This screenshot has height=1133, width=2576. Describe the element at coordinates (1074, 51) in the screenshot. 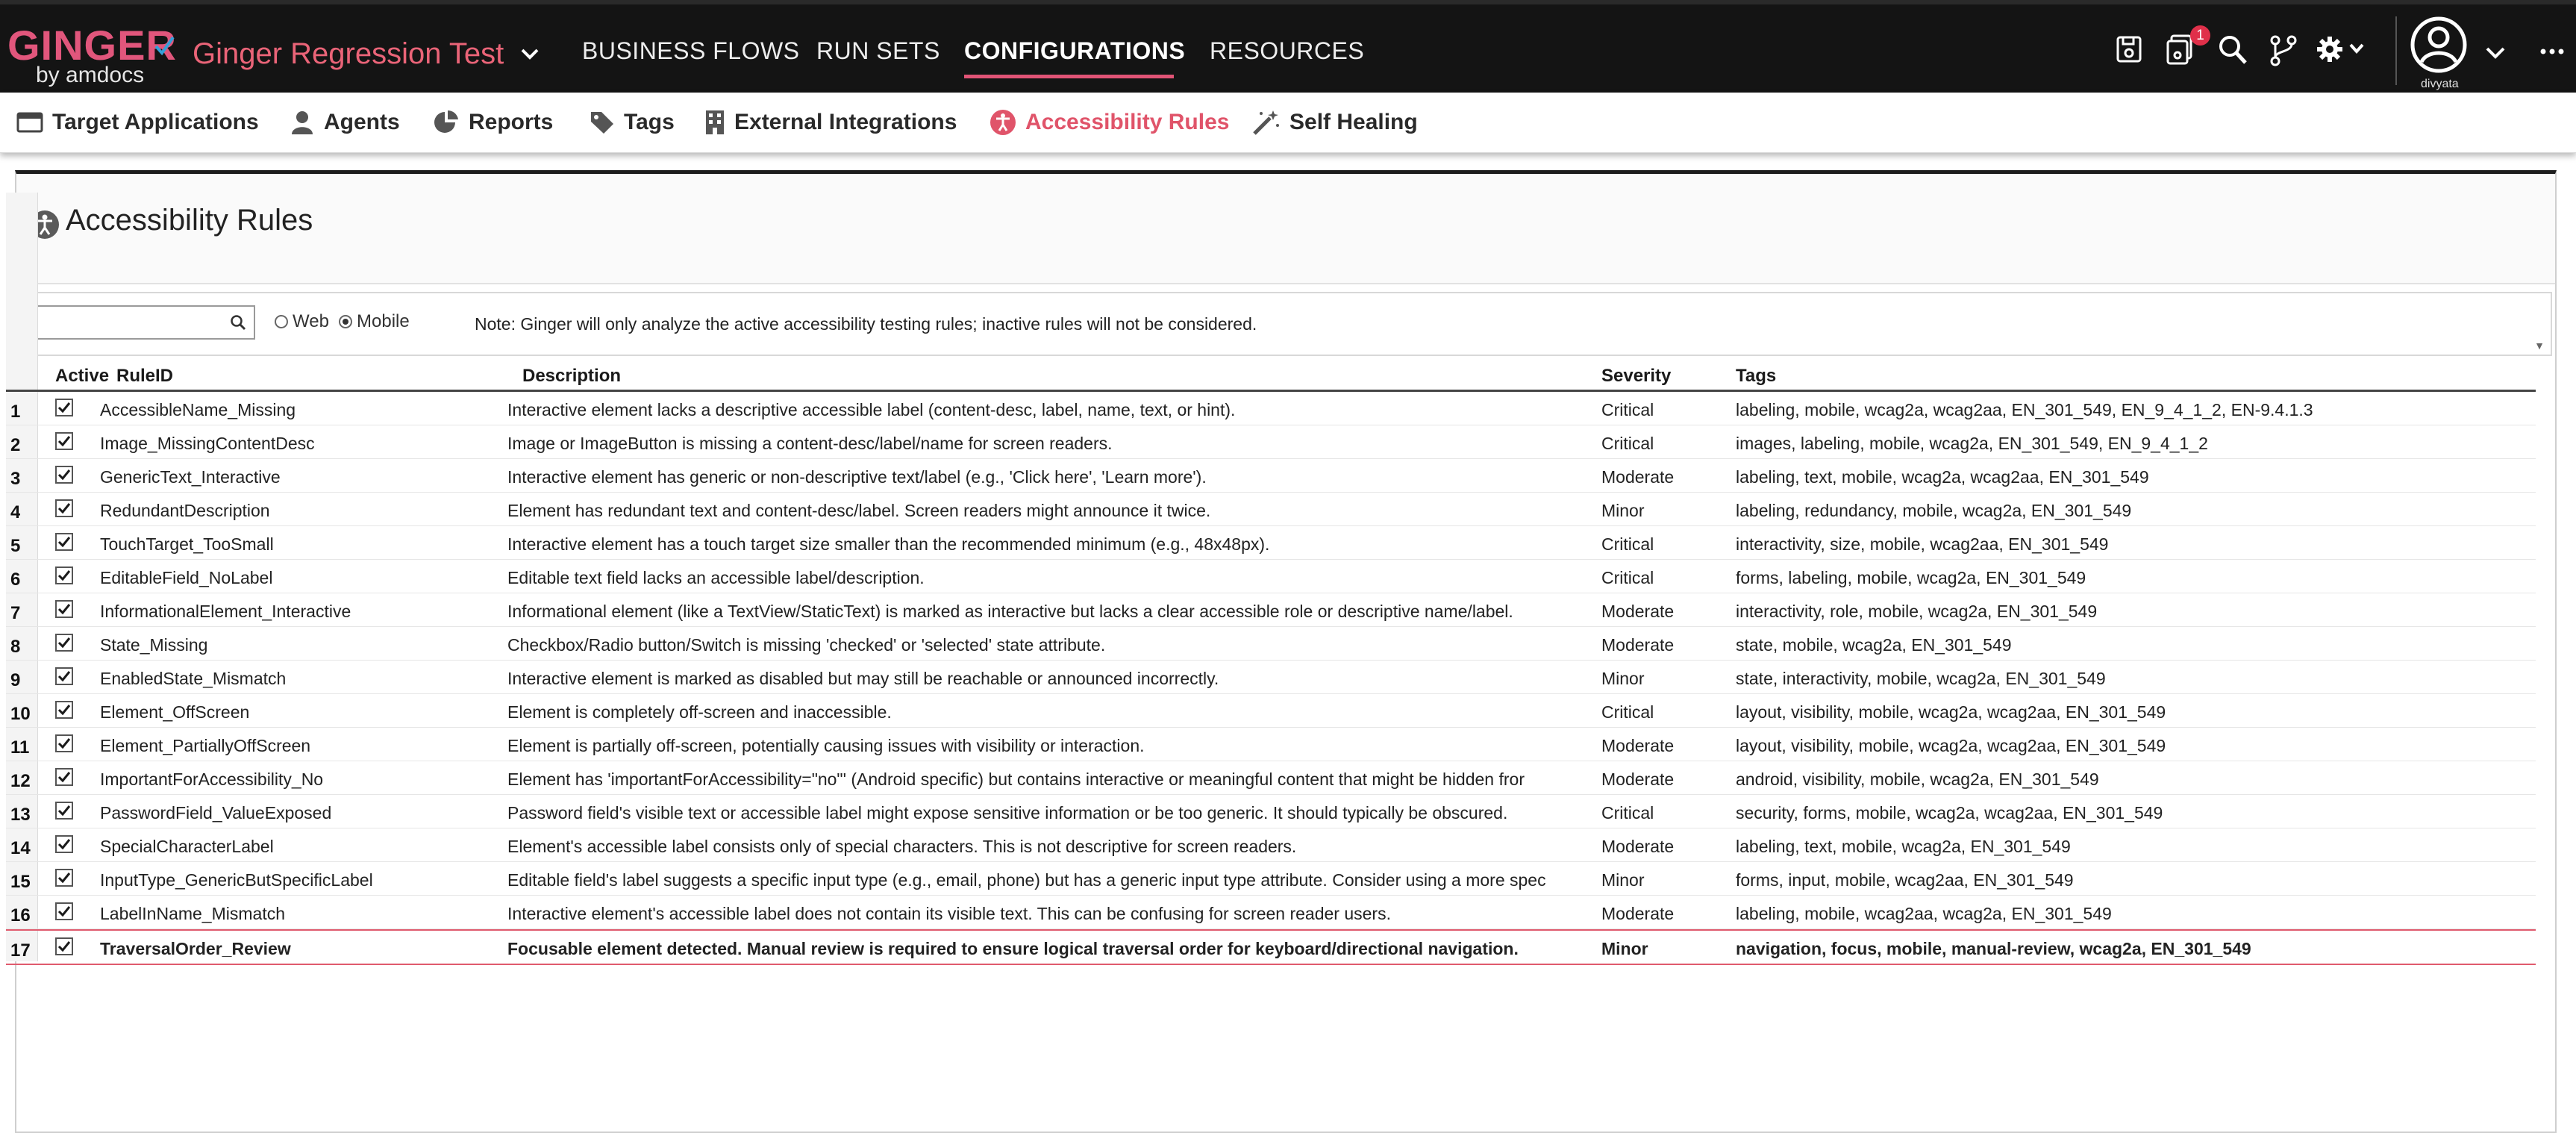

I see `nav-configurations: CONFIGURATIONS` at that location.